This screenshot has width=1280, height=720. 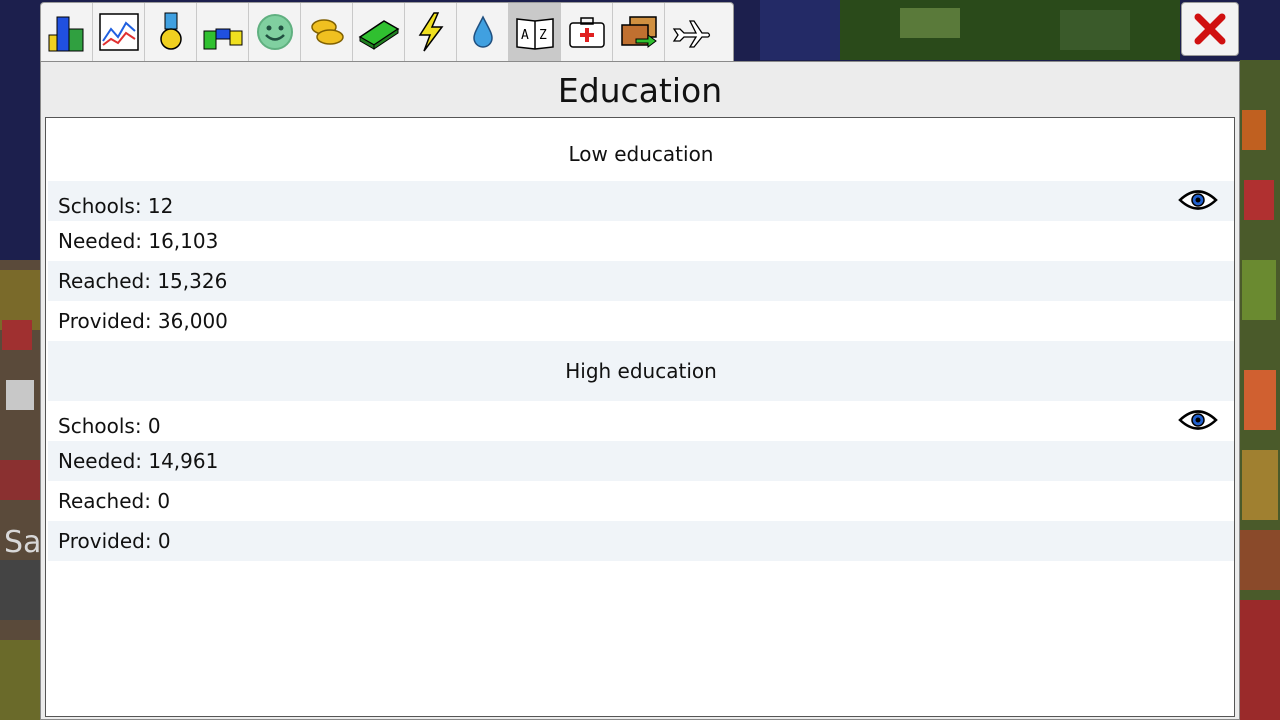 I want to click on zones-icon, so click(x=222, y=39).